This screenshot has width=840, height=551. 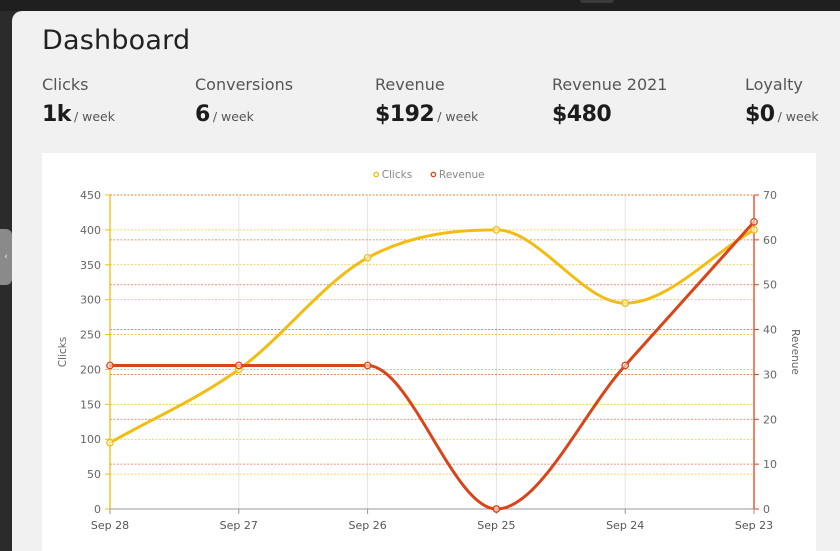 What do you see at coordinates (462, 175) in the screenshot?
I see `legend-label-revenue: Revenue` at bounding box center [462, 175].